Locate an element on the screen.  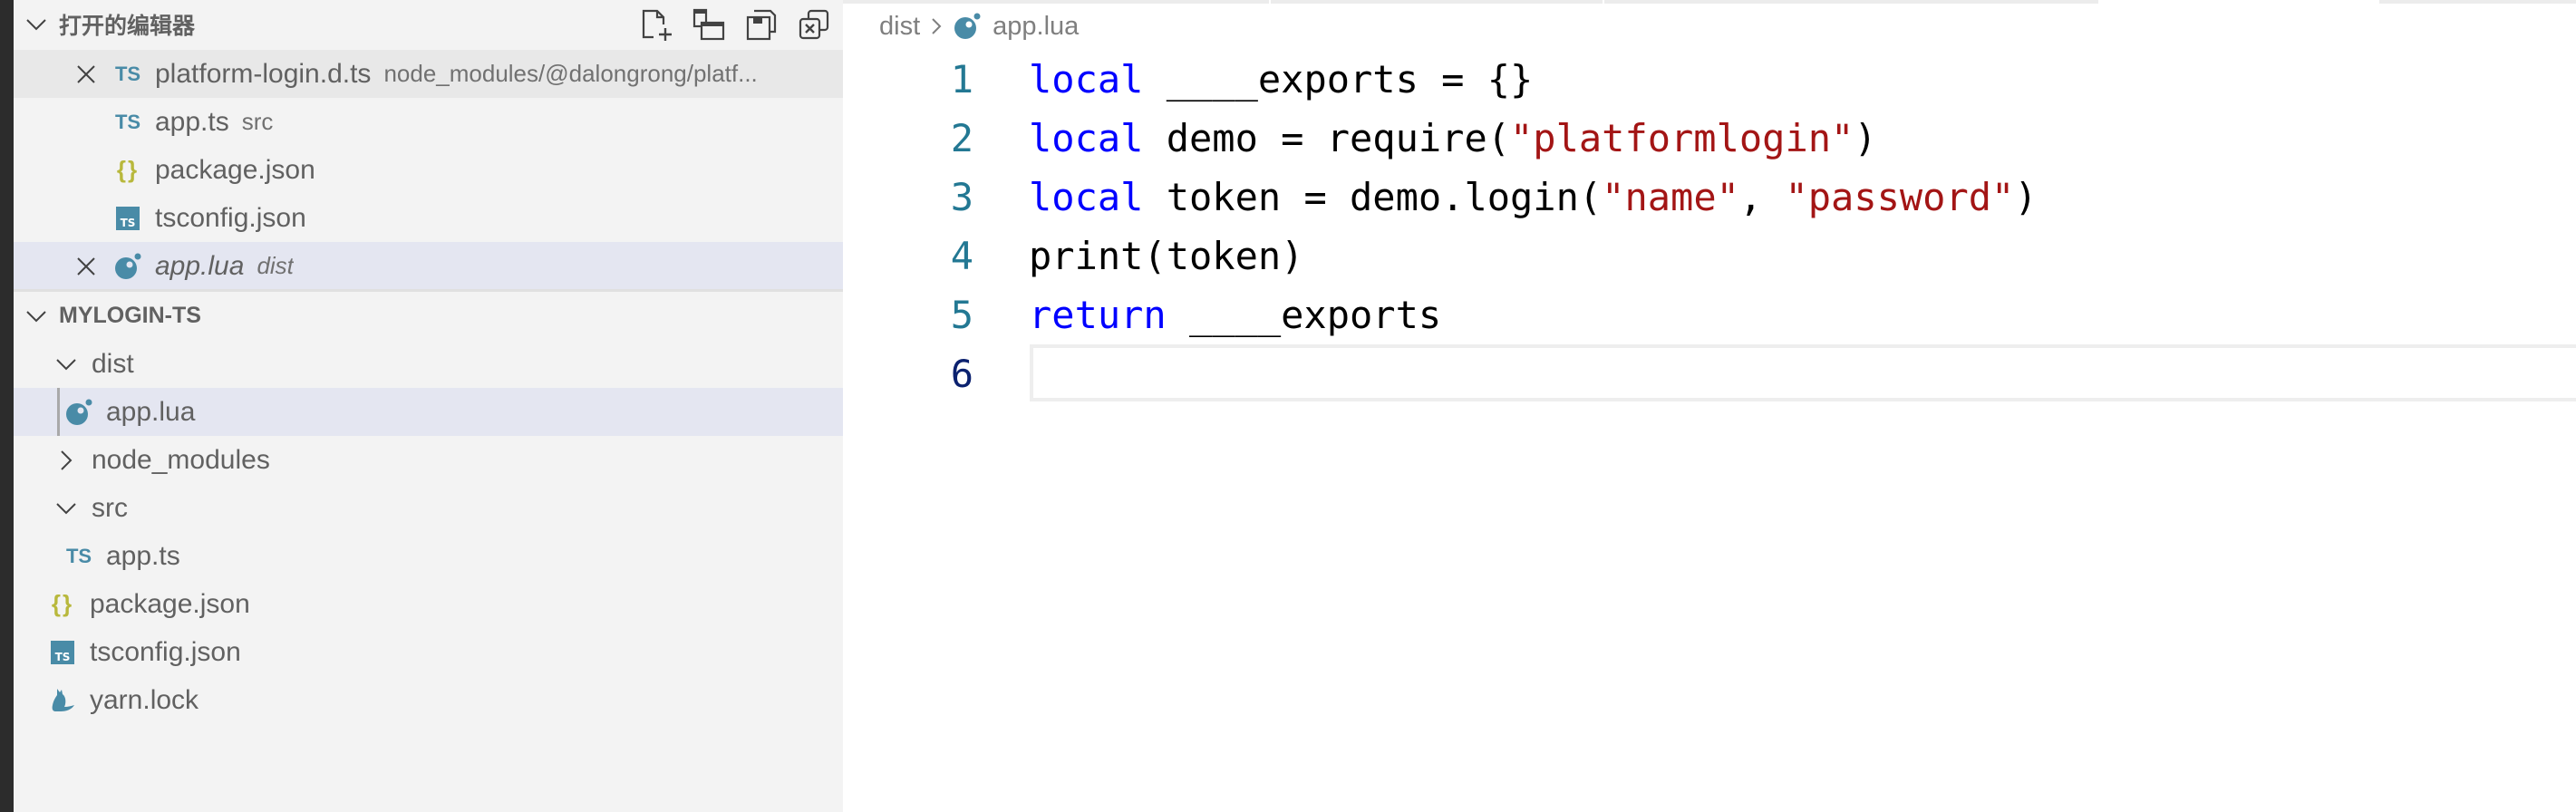
open-editor-item: app.lua dist is located at coordinates (428, 266).